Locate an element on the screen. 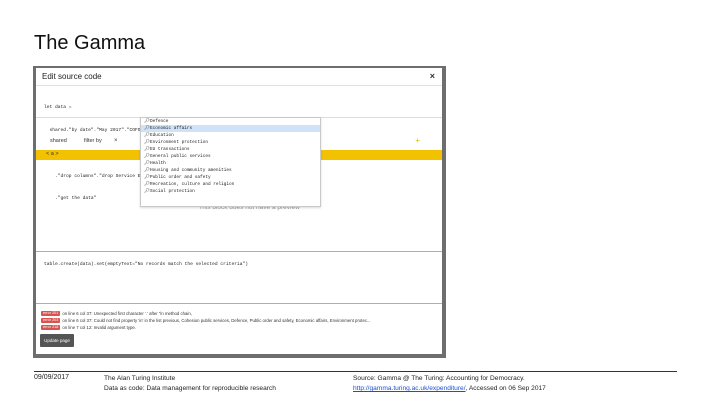 The image size is (720, 405). autocomplete-item: 🔎︎EU transactions is located at coordinates (230, 149).